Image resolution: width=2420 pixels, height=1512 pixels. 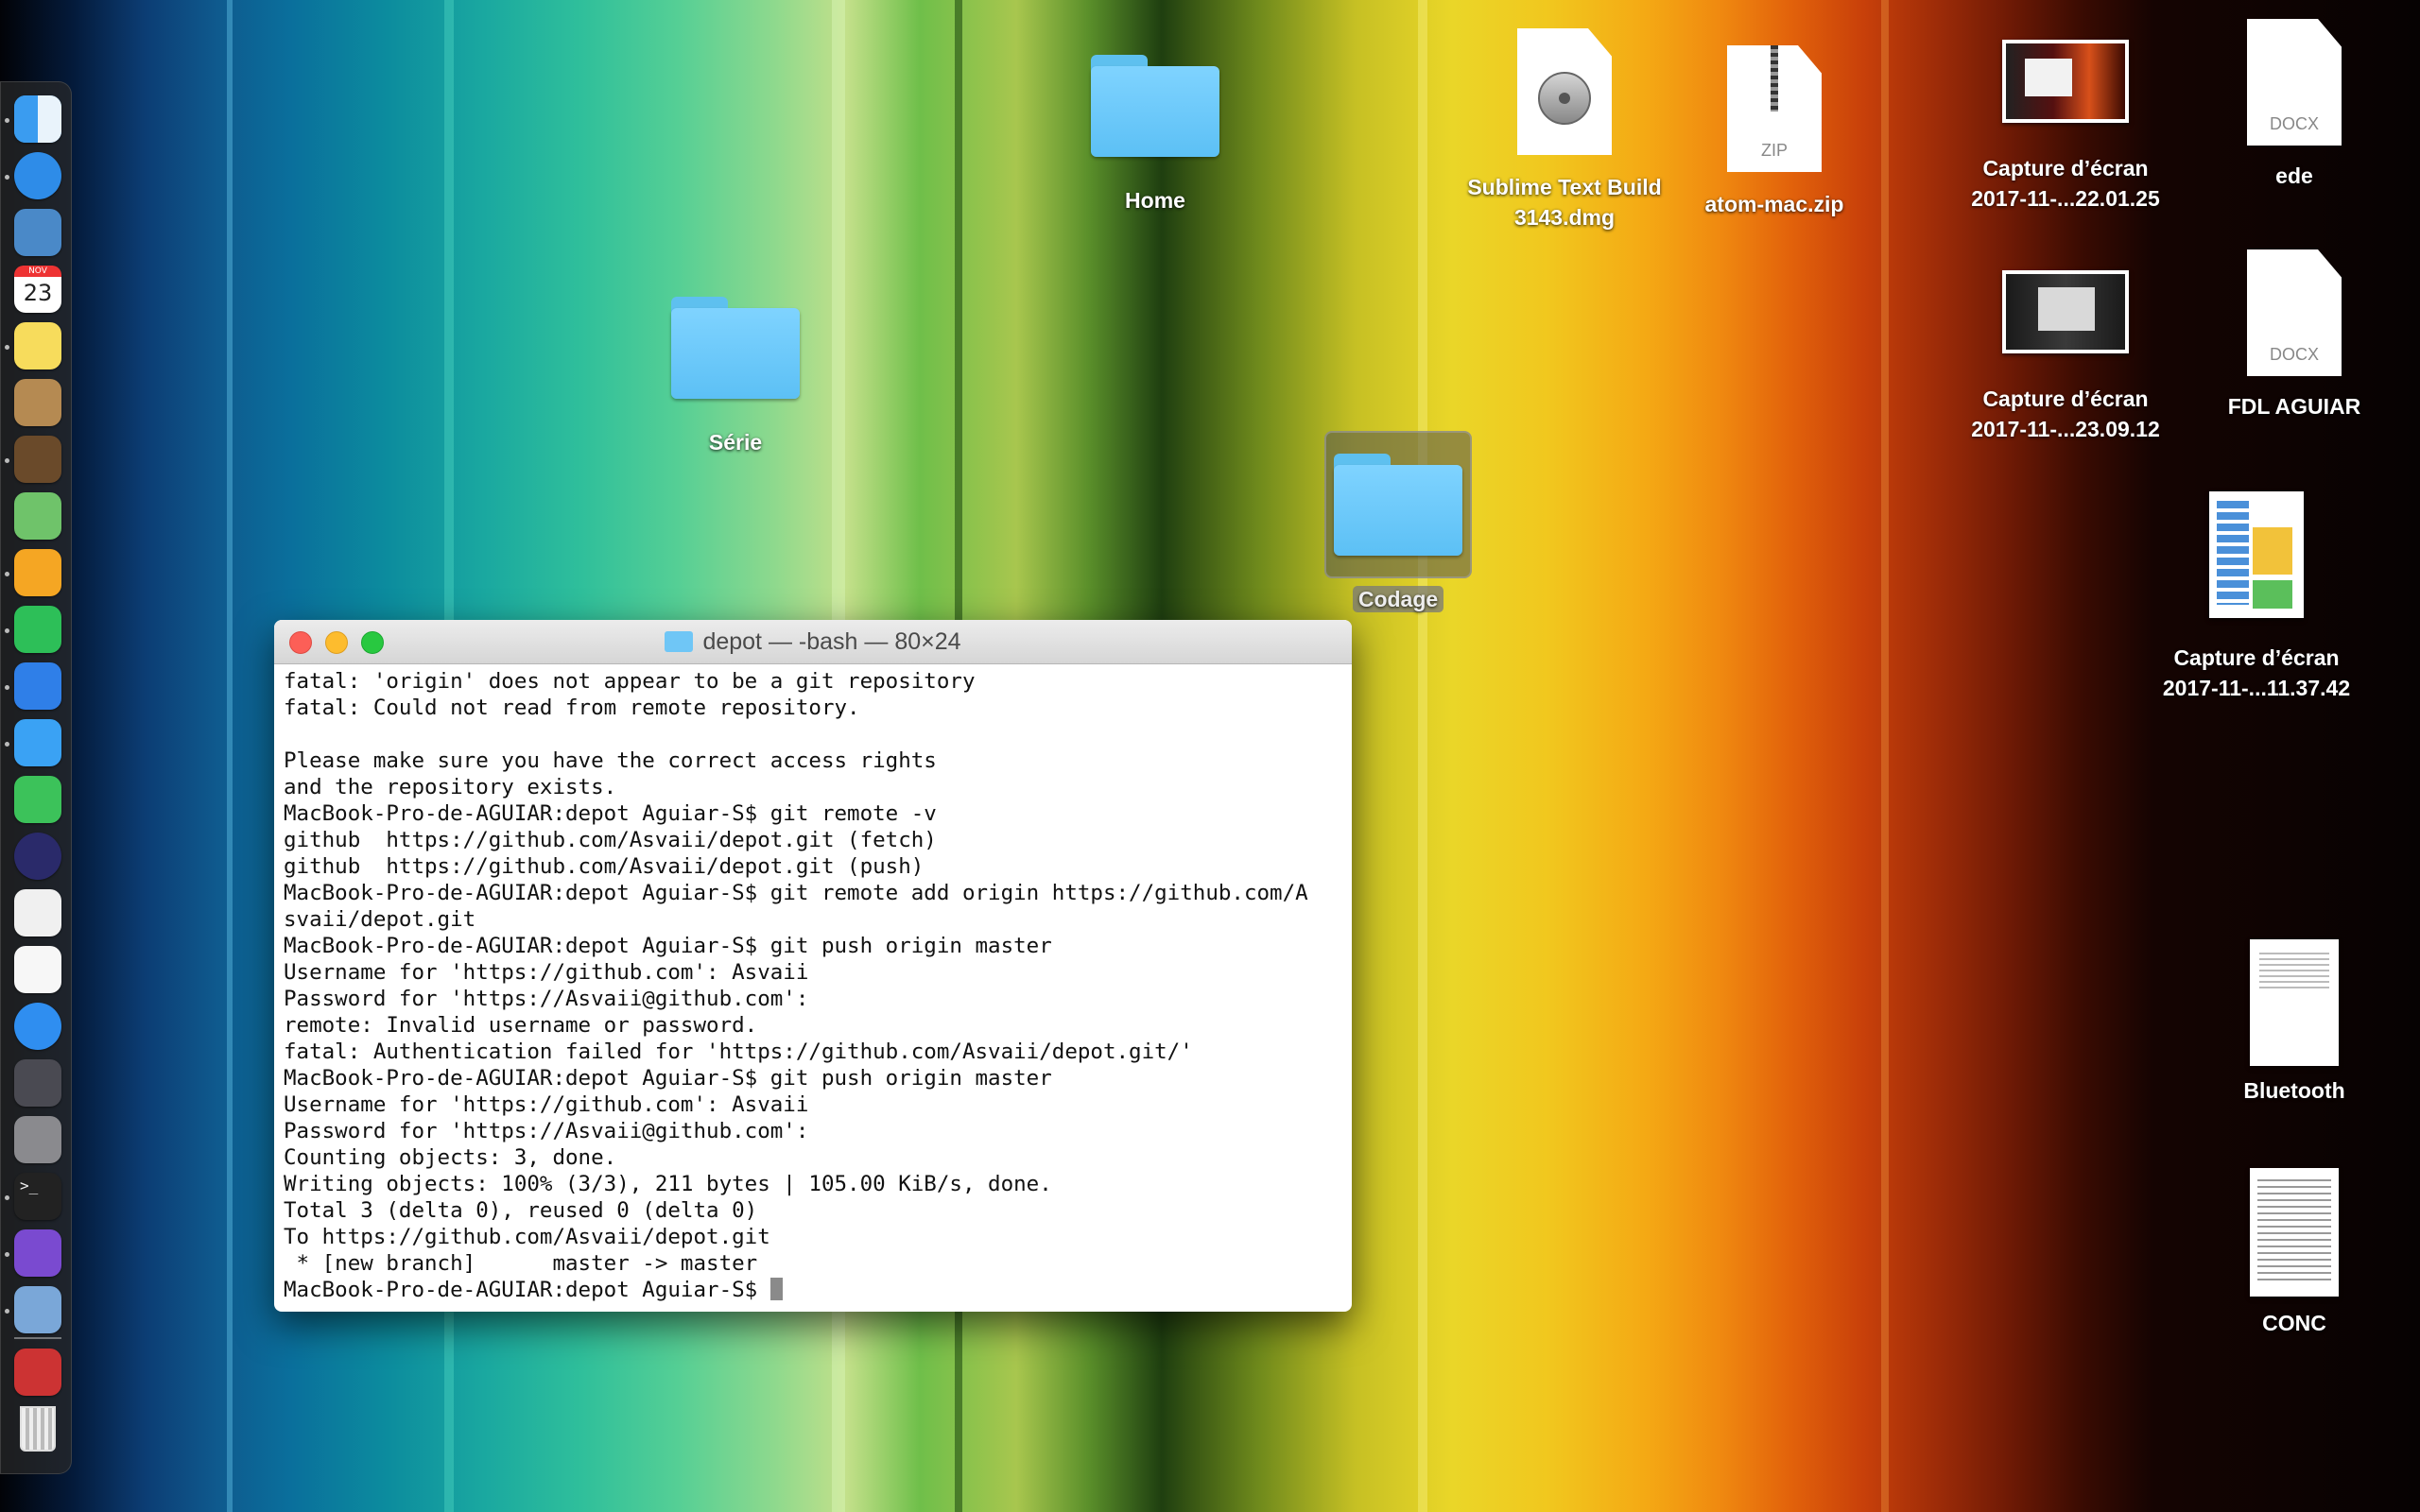 What do you see at coordinates (37, 742) in the screenshot?
I see `messages-icon` at bounding box center [37, 742].